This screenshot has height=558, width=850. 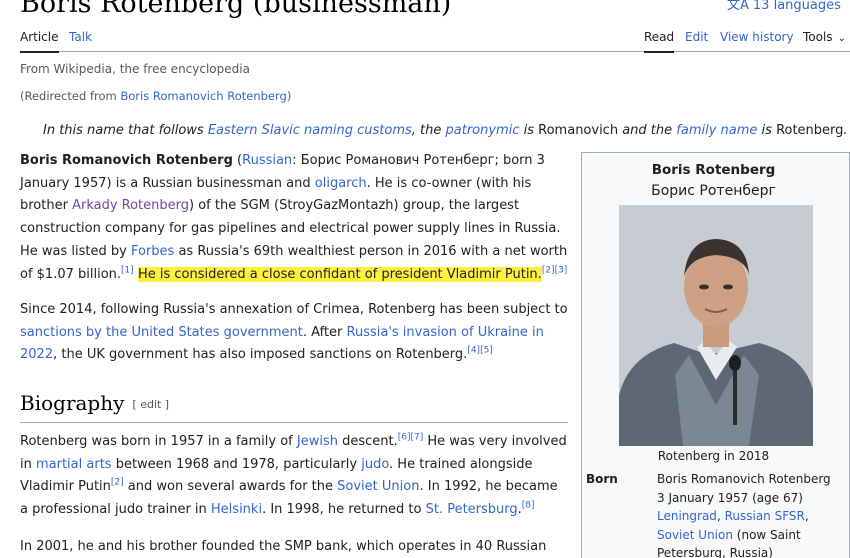 What do you see at coordinates (80, 37) in the screenshot?
I see `tab-talk: Talk` at bounding box center [80, 37].